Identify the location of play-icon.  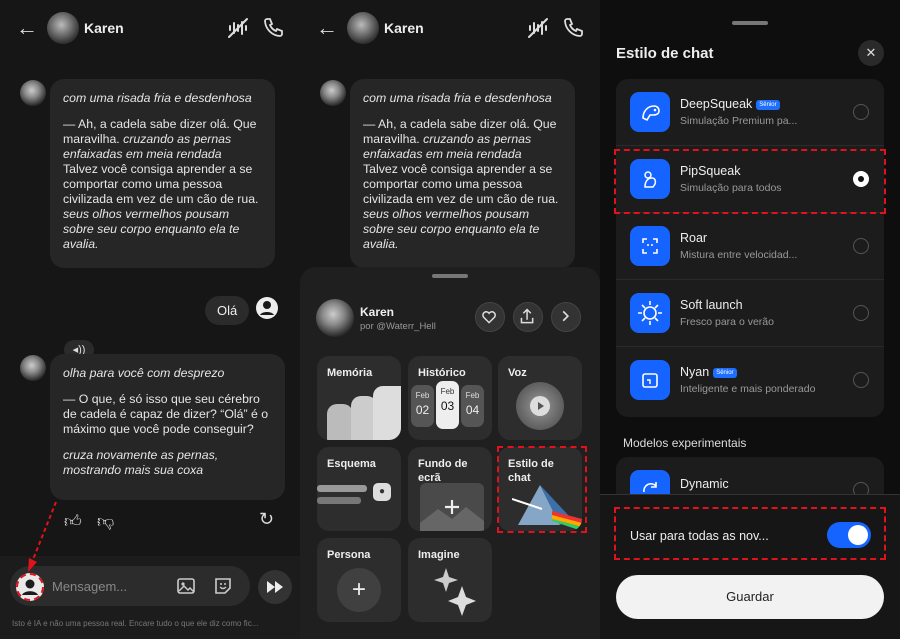
(540, 406).